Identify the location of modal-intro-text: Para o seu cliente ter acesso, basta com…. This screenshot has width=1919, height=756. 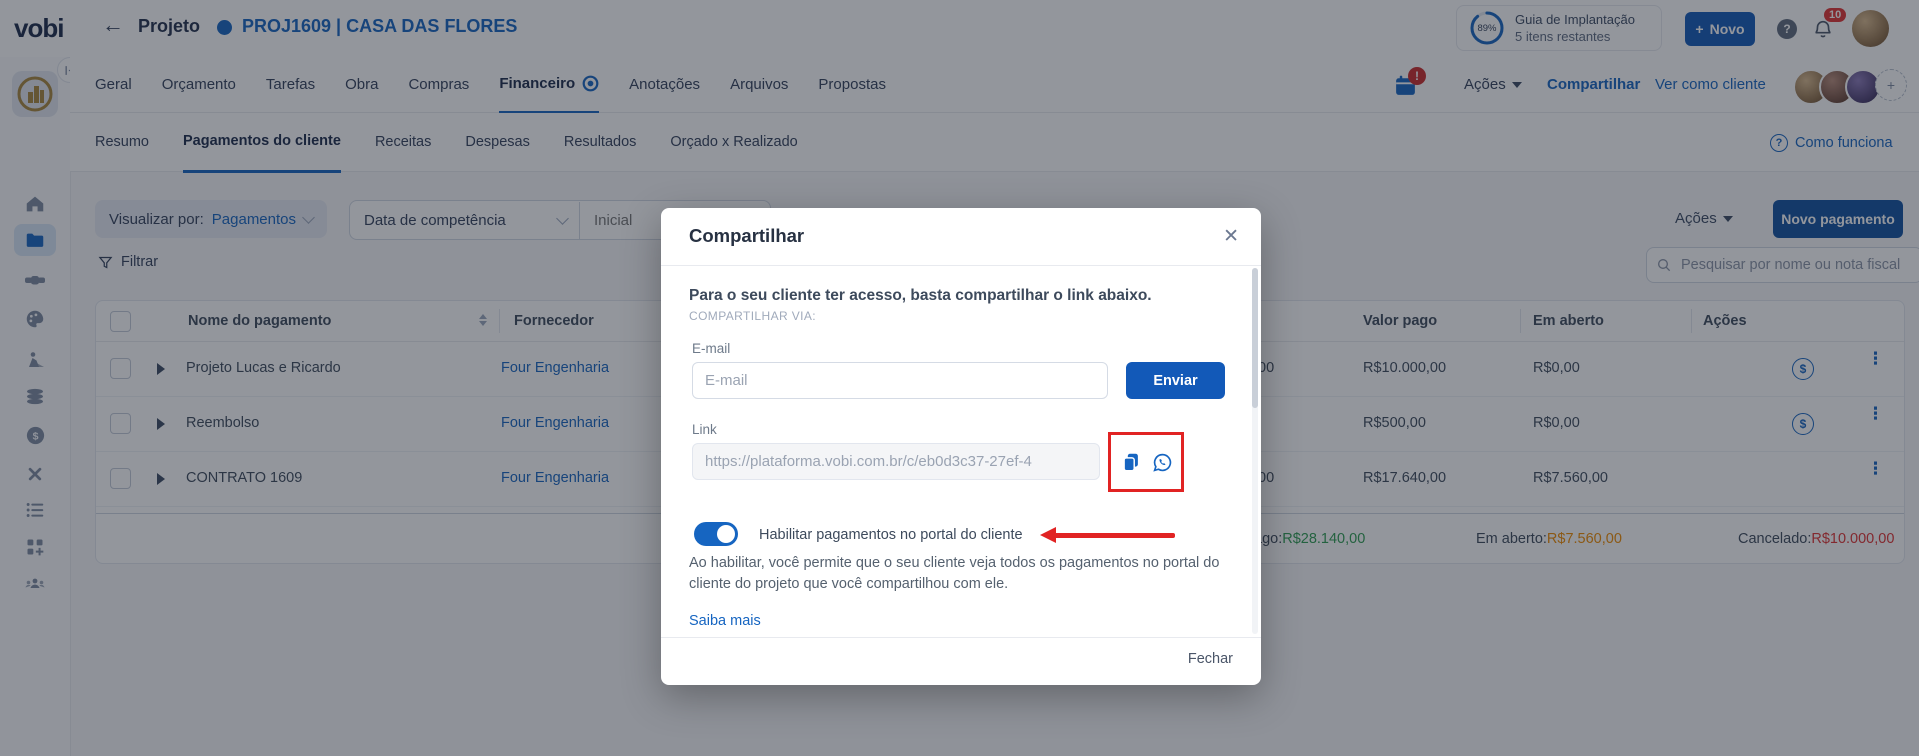
(920, 295).